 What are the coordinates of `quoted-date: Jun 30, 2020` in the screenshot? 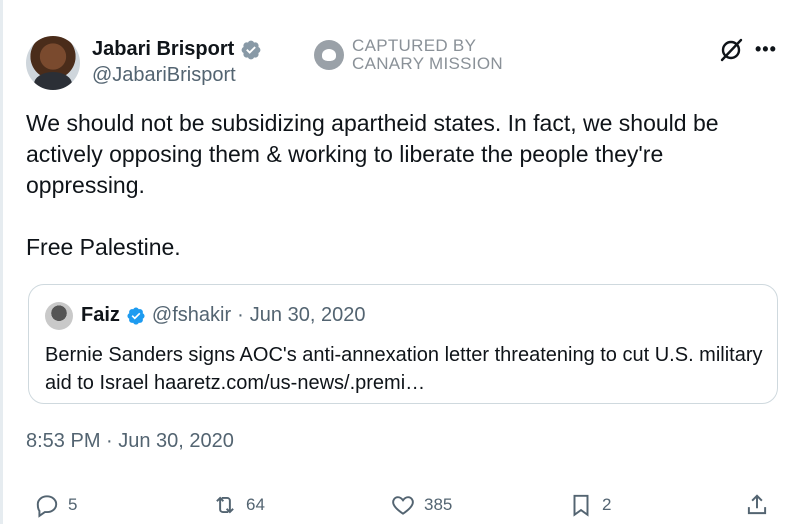 It's located at (308, 315).